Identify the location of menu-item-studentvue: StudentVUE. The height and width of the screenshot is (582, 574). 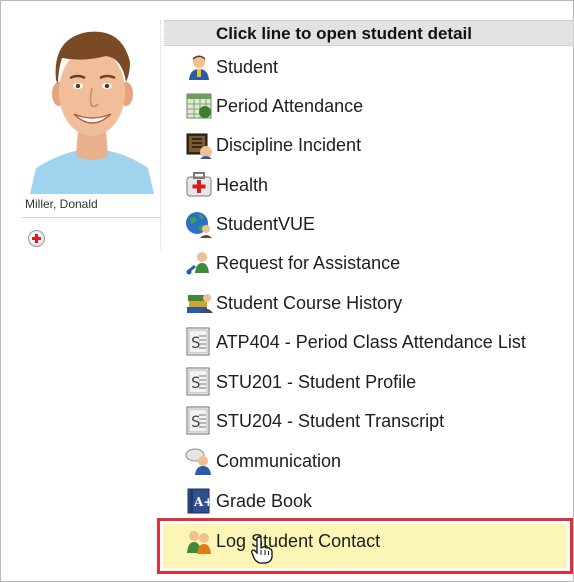
(249, 224).